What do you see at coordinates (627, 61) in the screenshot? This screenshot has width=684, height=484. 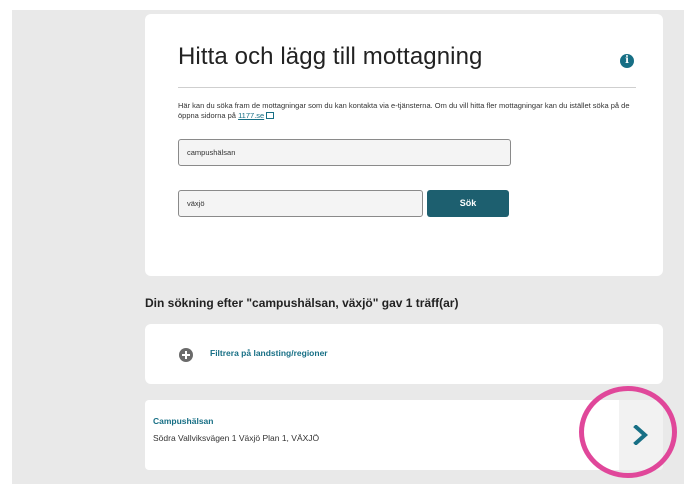 I see `info-icon: i` at bounding box center [627, 61].